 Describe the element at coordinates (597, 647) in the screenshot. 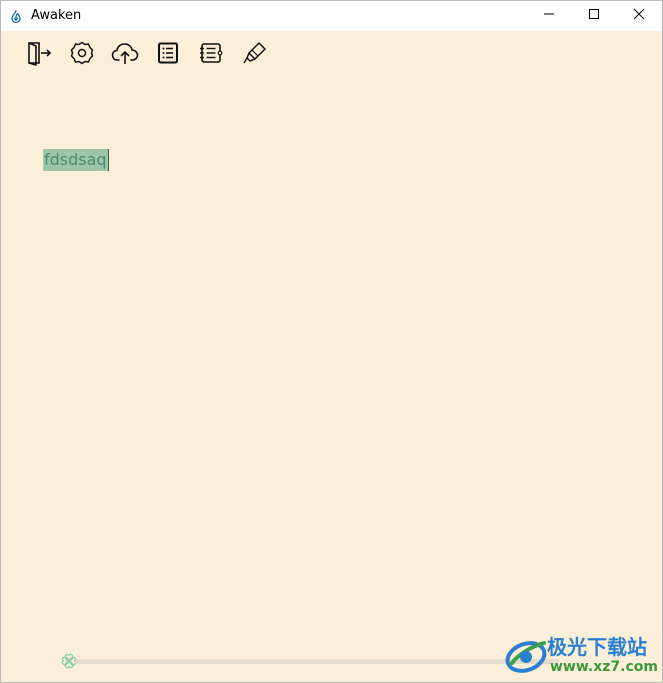

I see `watermark-title: 极光下载站` at that location.